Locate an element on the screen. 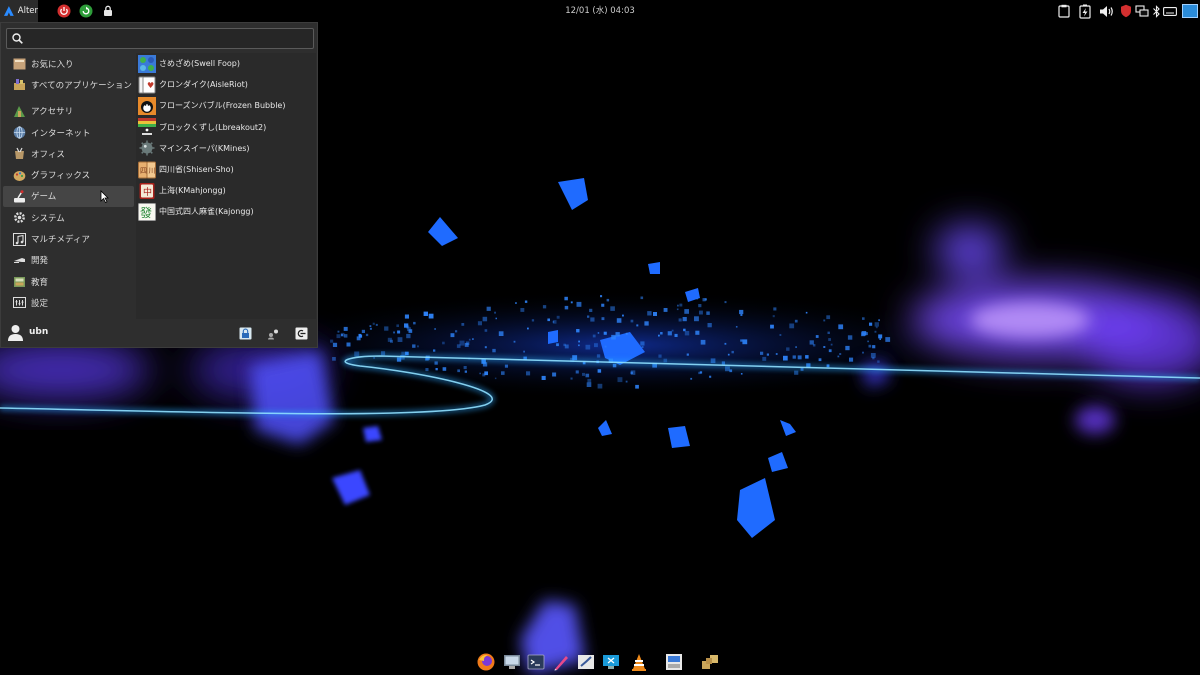  remote-desktop-icon is located at coordinates (611, 662).